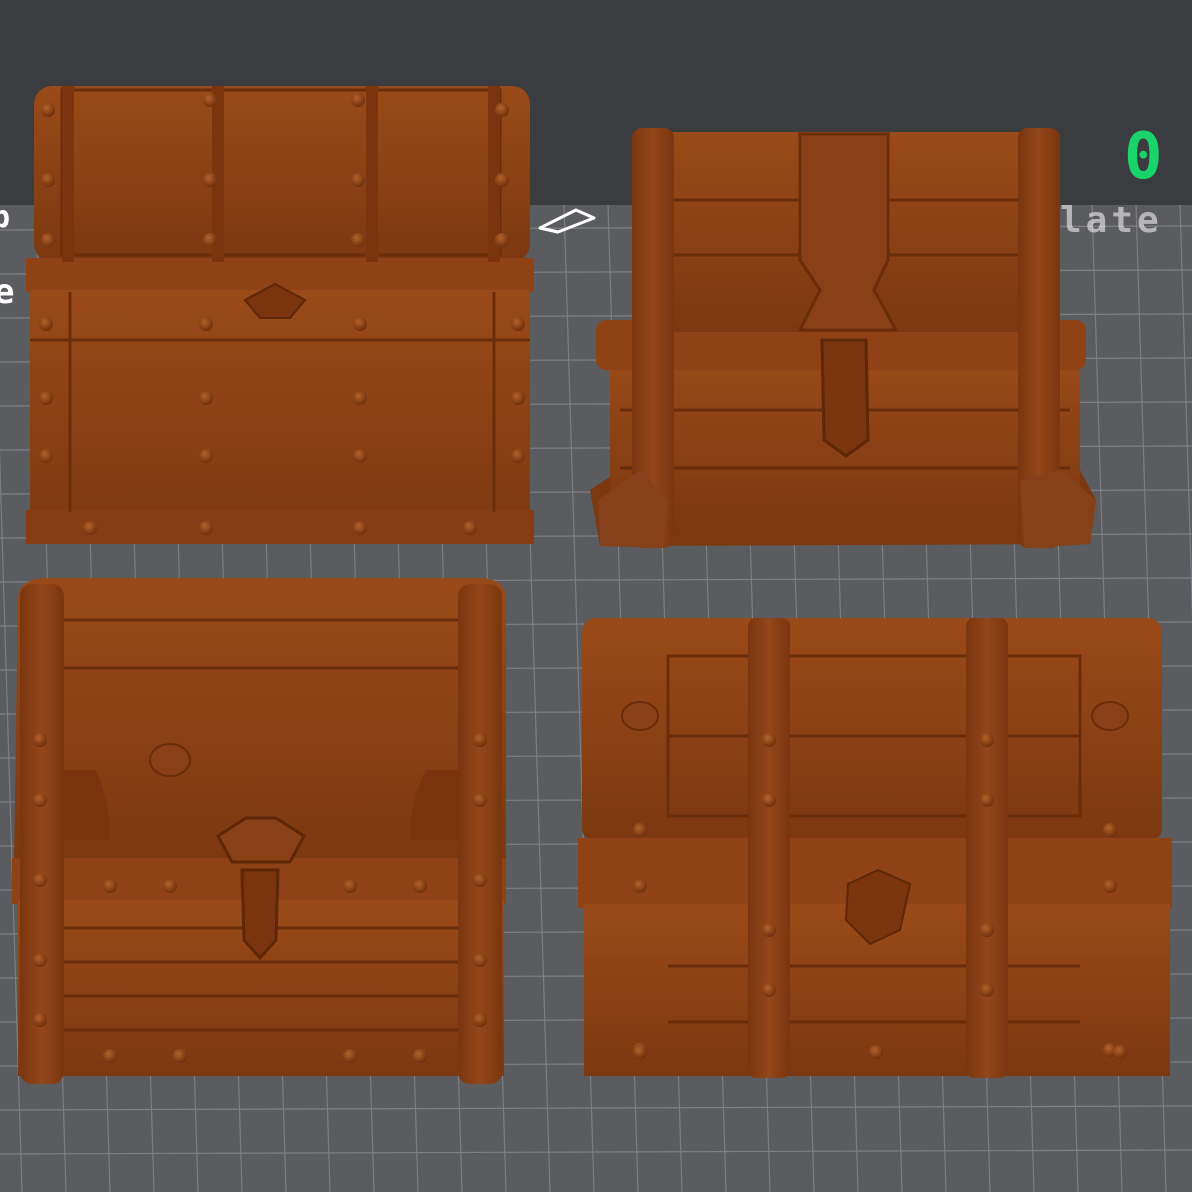 The width and height of the screenshot is (1192, 1192). I want to click on toolbar-label-fragment-2: e, so click(7, 292).